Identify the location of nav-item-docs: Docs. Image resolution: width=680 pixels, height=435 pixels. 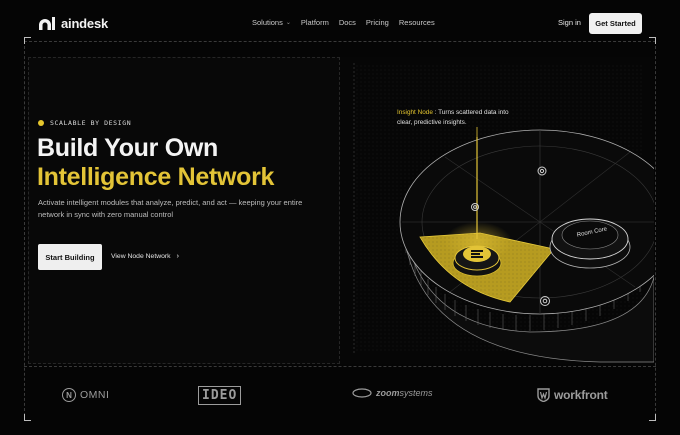
(347, 22).